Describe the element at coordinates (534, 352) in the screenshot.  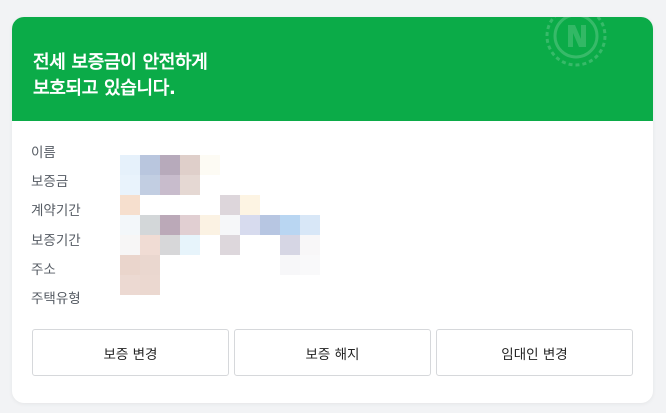
I see `change-landlord-button: 임대인 변경` at that location.